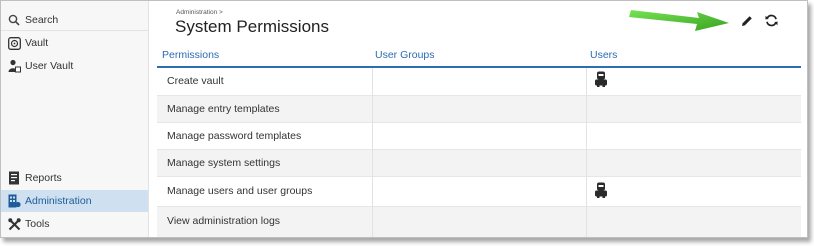 This screenshot has height=246, width=814. Describe the element at coordinates (58, 201) in the screenshot. I see `sidebar-item-label: Administration` at that location.